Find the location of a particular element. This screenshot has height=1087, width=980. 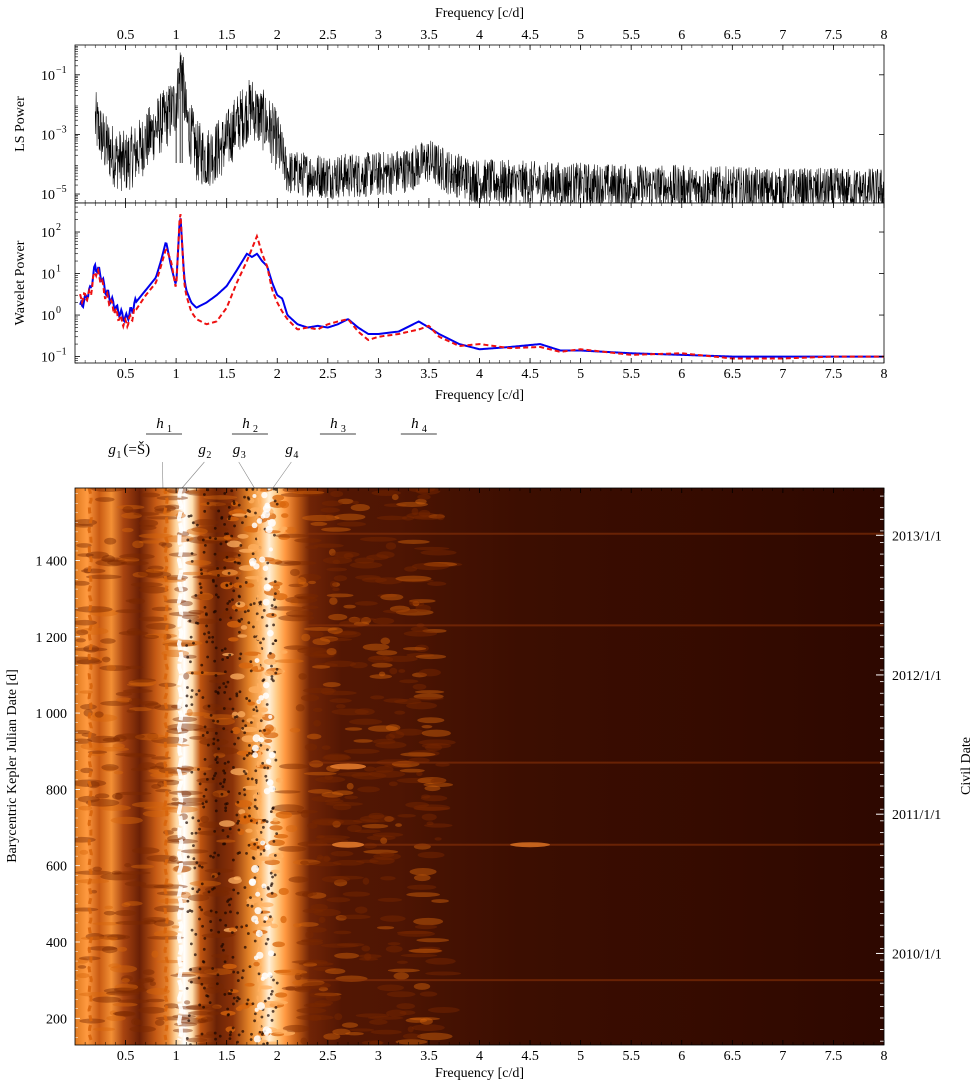

group-label-2: g is located at coordinates (237, 450).